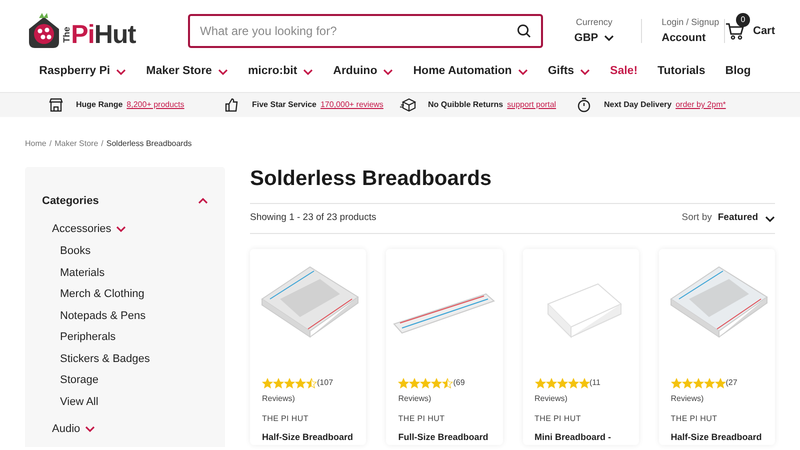 This screenshot has width=800, height=450. I want to click on product-card: (27 Reviews) THE PI HUT Half-Size Breadboard, so click(716, 347).